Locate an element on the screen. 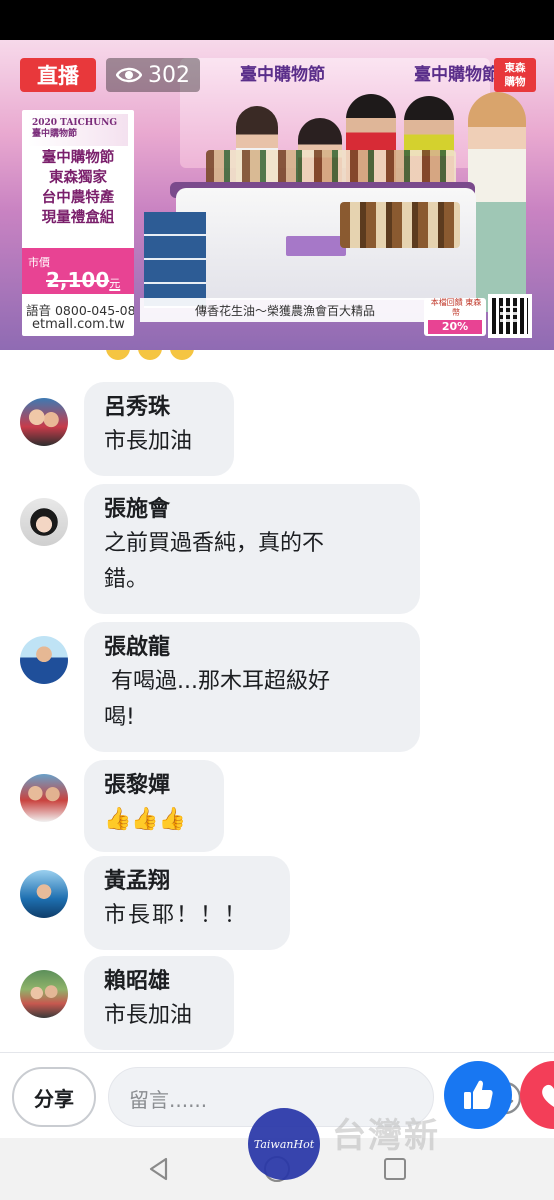 The image size is (554, 1200). market-price-unit: 元 is located at coordinates (115, 283).